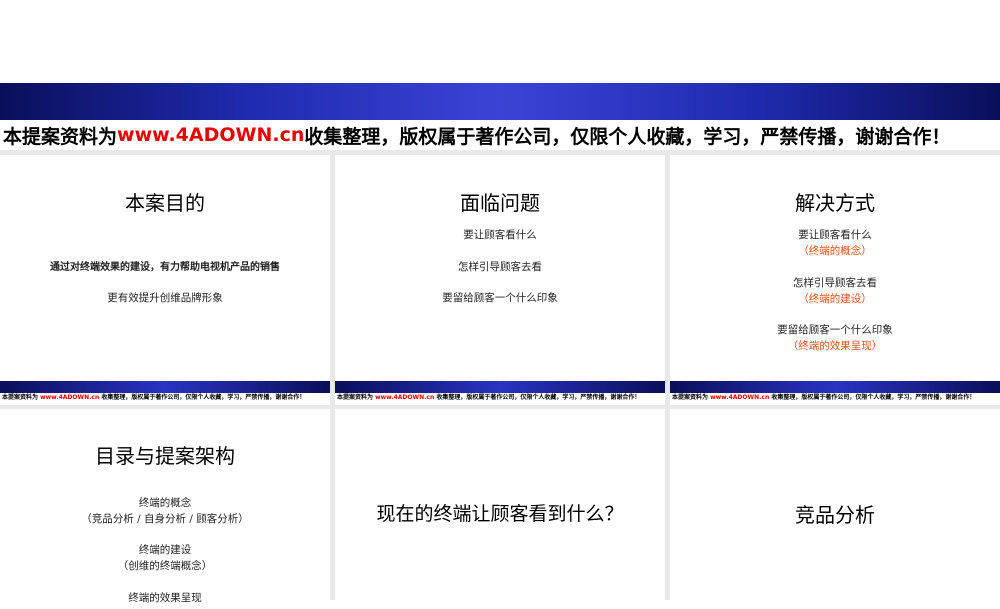 This screenshot has width=1000, height=609. Describe the element at coordinates (210, 135) in the screenshot. I see `banner-url-link: www.4ADOWN.cn` at that location.